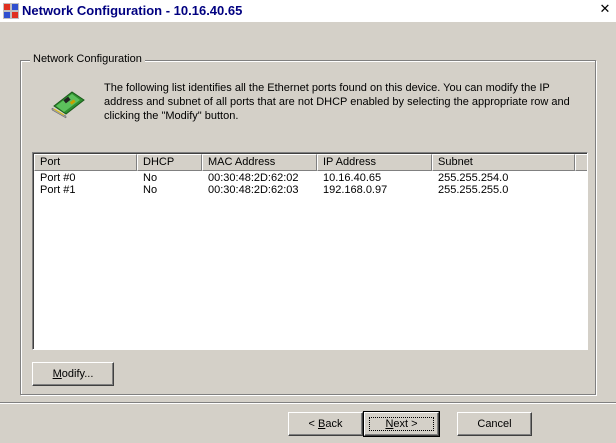 This screenshot has height=443, width=616. I want to click on column-header-dhcp: DHCP, so click(169, 162).